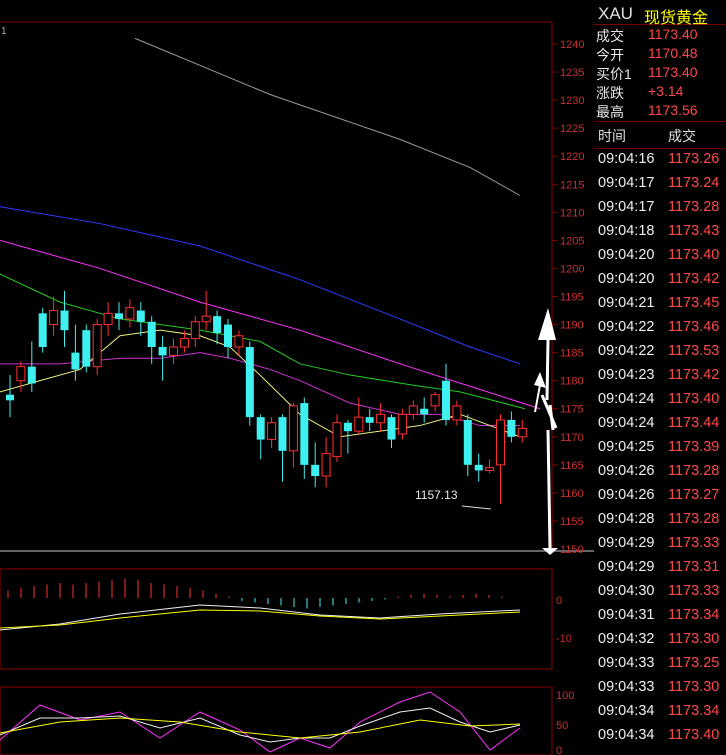 The height and width of the screenshot is (755, 726). Describe the element at coordinates (559, 601) in the screenshot. I see `macd-axis-zero: 0` at that location.